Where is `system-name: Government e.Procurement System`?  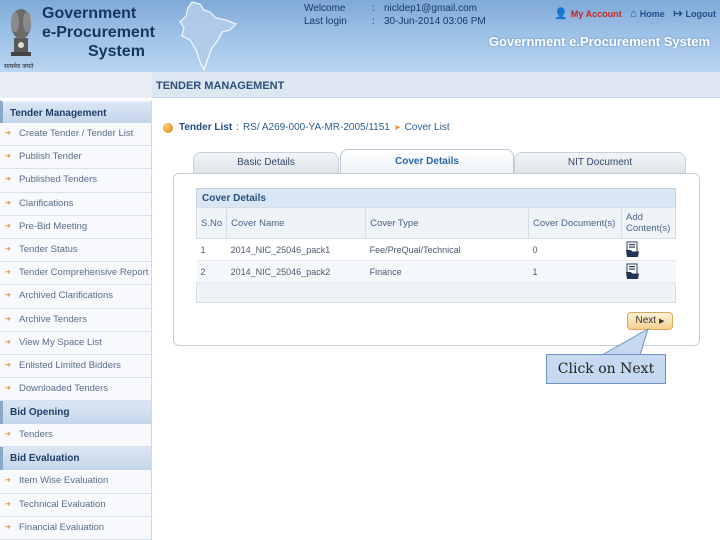
system-name: Government e.Procurement System is located at coordinates (599, 41).